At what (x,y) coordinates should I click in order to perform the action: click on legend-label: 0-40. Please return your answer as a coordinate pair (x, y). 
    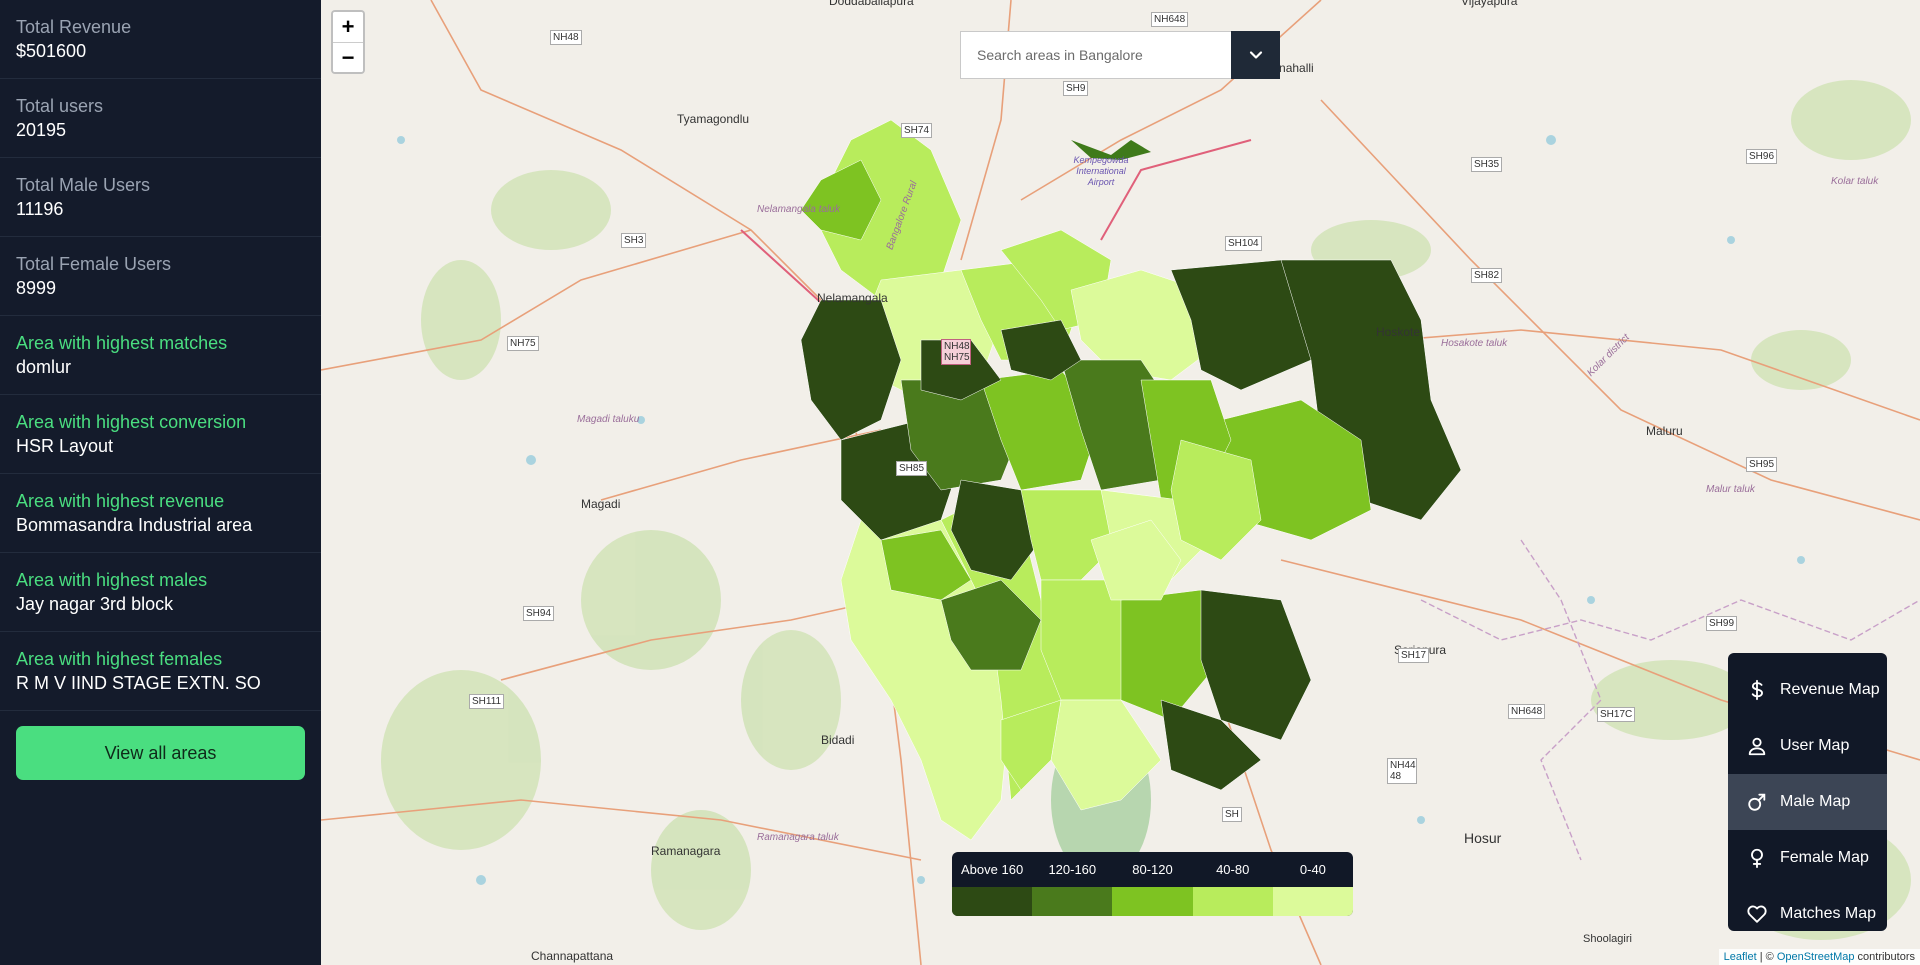
    Looking at the image, I should click on (1312, 869).